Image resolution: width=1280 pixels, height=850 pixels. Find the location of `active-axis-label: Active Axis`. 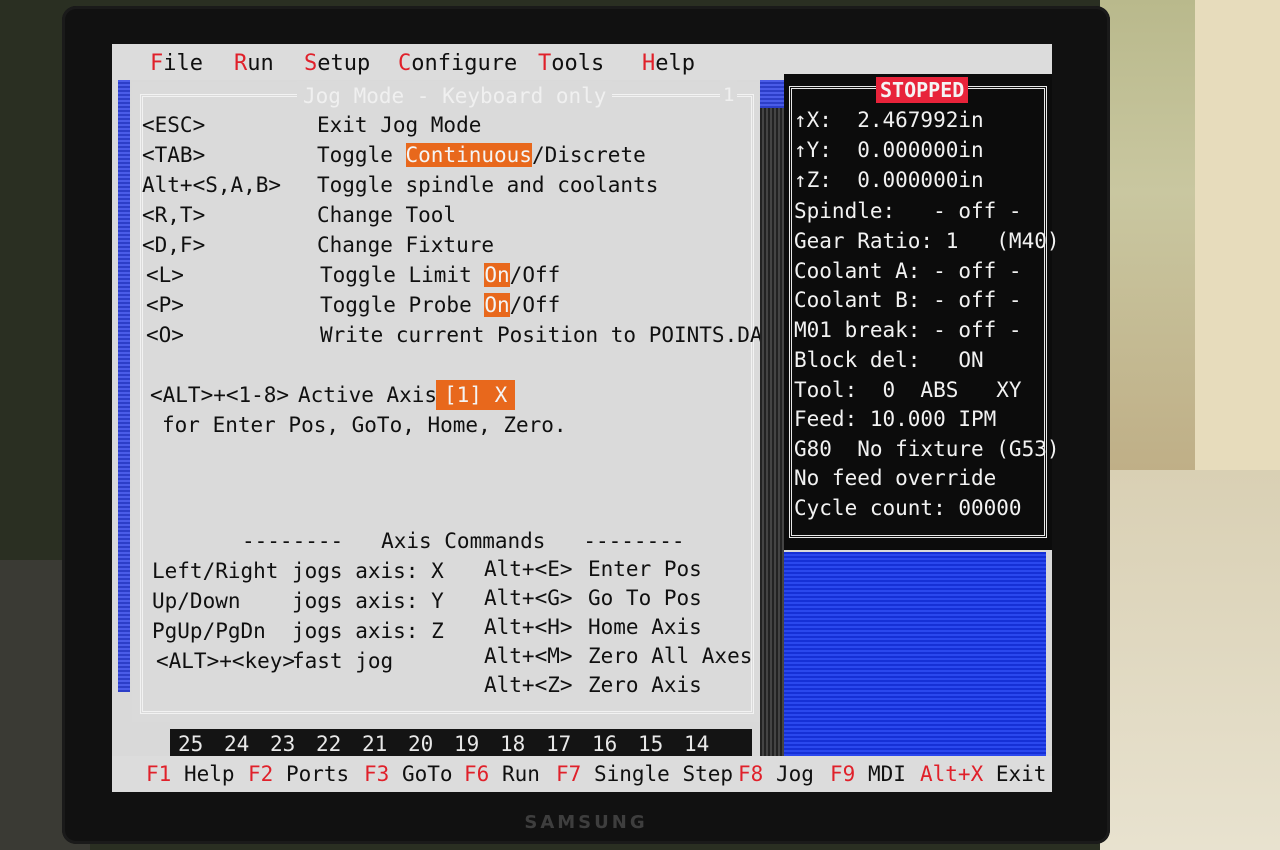

active-axis-label: Active Axis is located at coordinates (368, 395).